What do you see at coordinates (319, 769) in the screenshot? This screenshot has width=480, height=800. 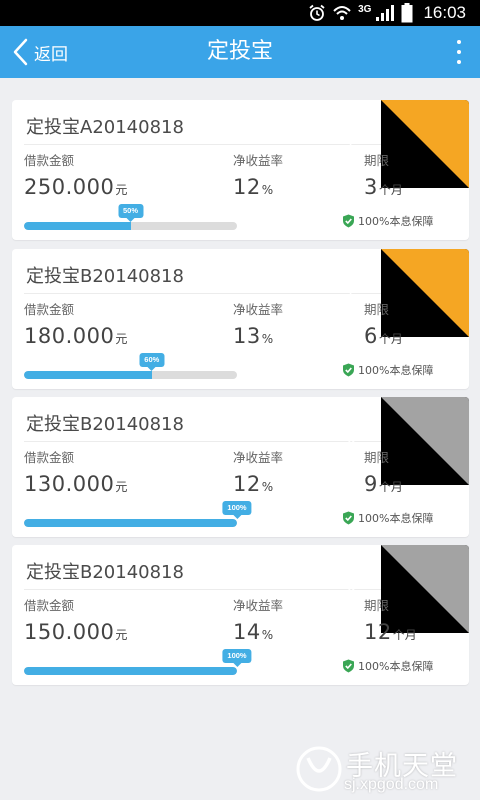 I see `watermark-logo-icon` at bounding box center [319, 769].